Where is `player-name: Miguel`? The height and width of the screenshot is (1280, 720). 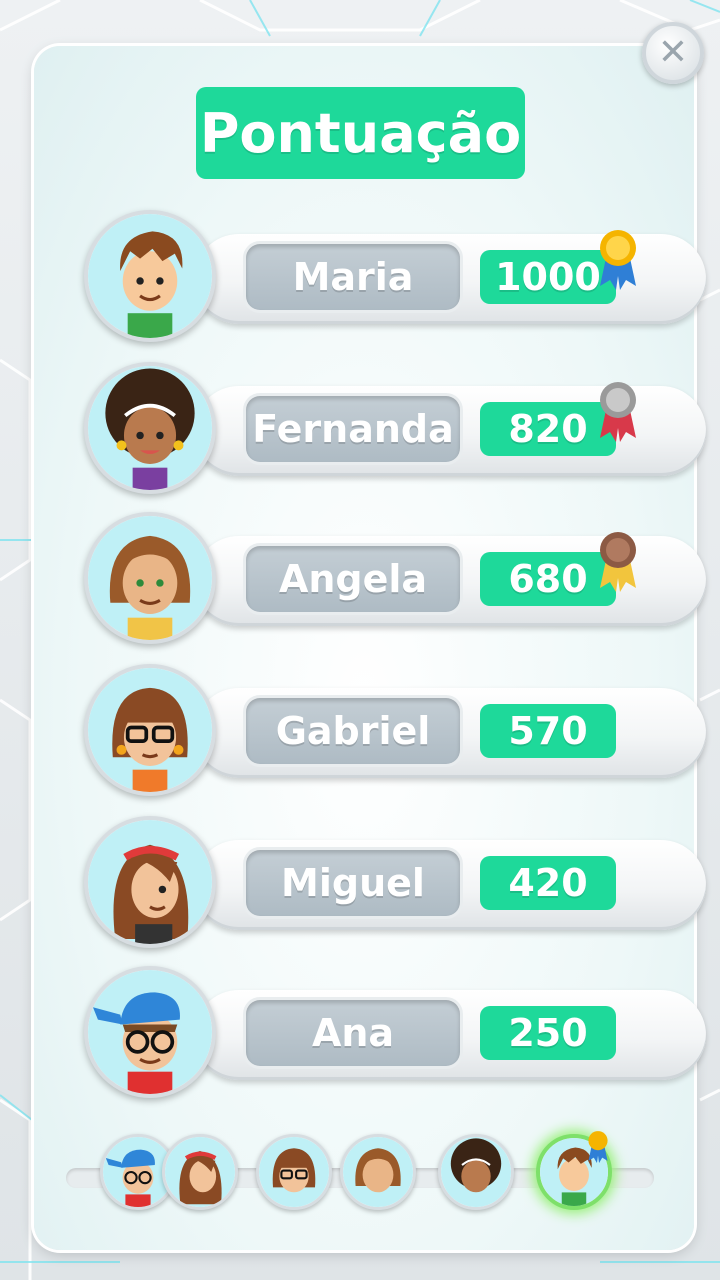 player-name: Miguel is located at coordinates (353, 883).